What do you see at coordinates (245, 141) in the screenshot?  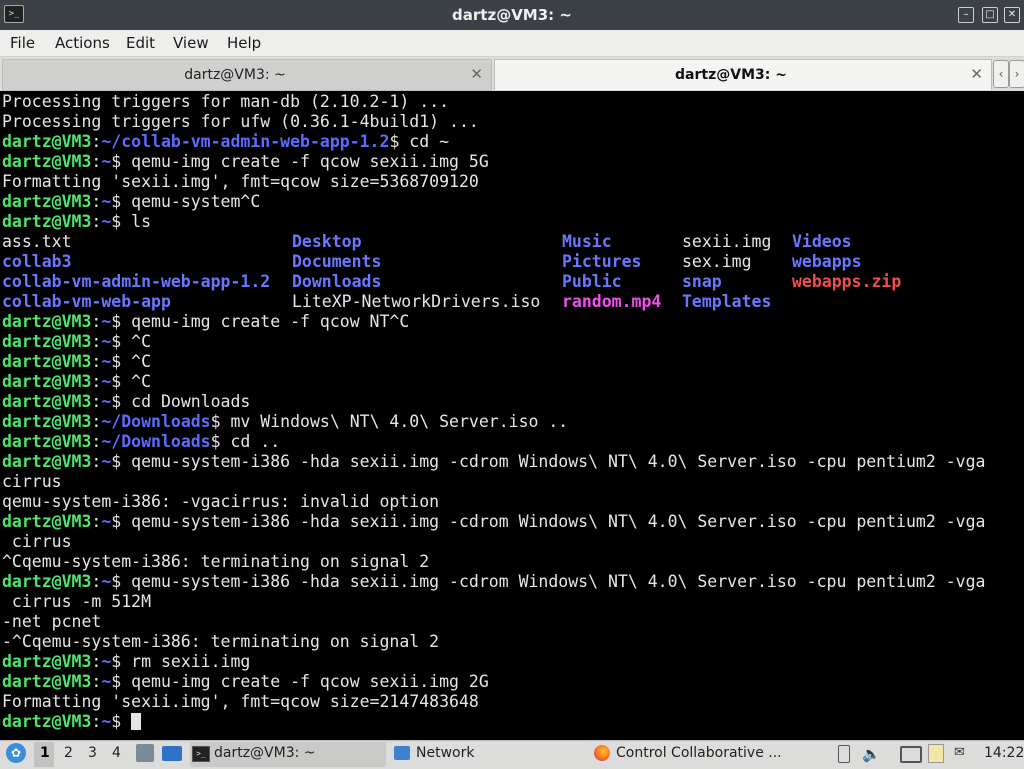 I see `prompt-path: ~/collab-vm-admin-web-app-1.2` at bounding box center [245, 141].